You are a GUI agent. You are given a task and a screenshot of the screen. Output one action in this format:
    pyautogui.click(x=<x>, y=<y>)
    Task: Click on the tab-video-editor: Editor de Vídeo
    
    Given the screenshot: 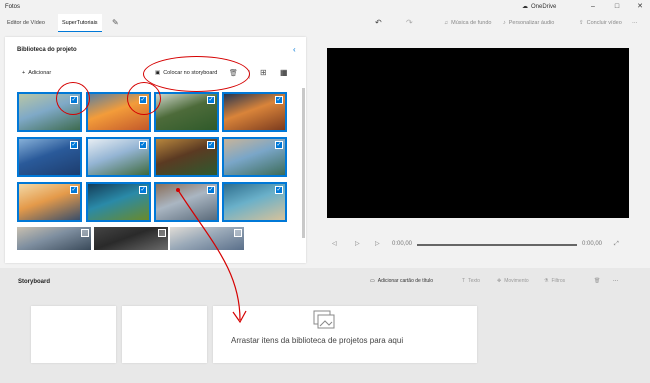 What is the action you would take?
    pyautogui.click(x=26, y=23)
    